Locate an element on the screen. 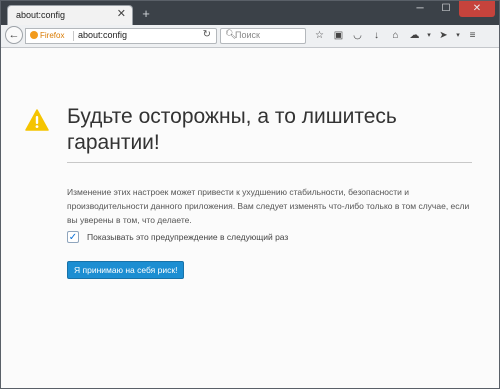 The width and height of the screenshot is (500, 389). tab-strip: about:config ✕ + ─ ☐ ✕ is located at coordinates (250, 13).